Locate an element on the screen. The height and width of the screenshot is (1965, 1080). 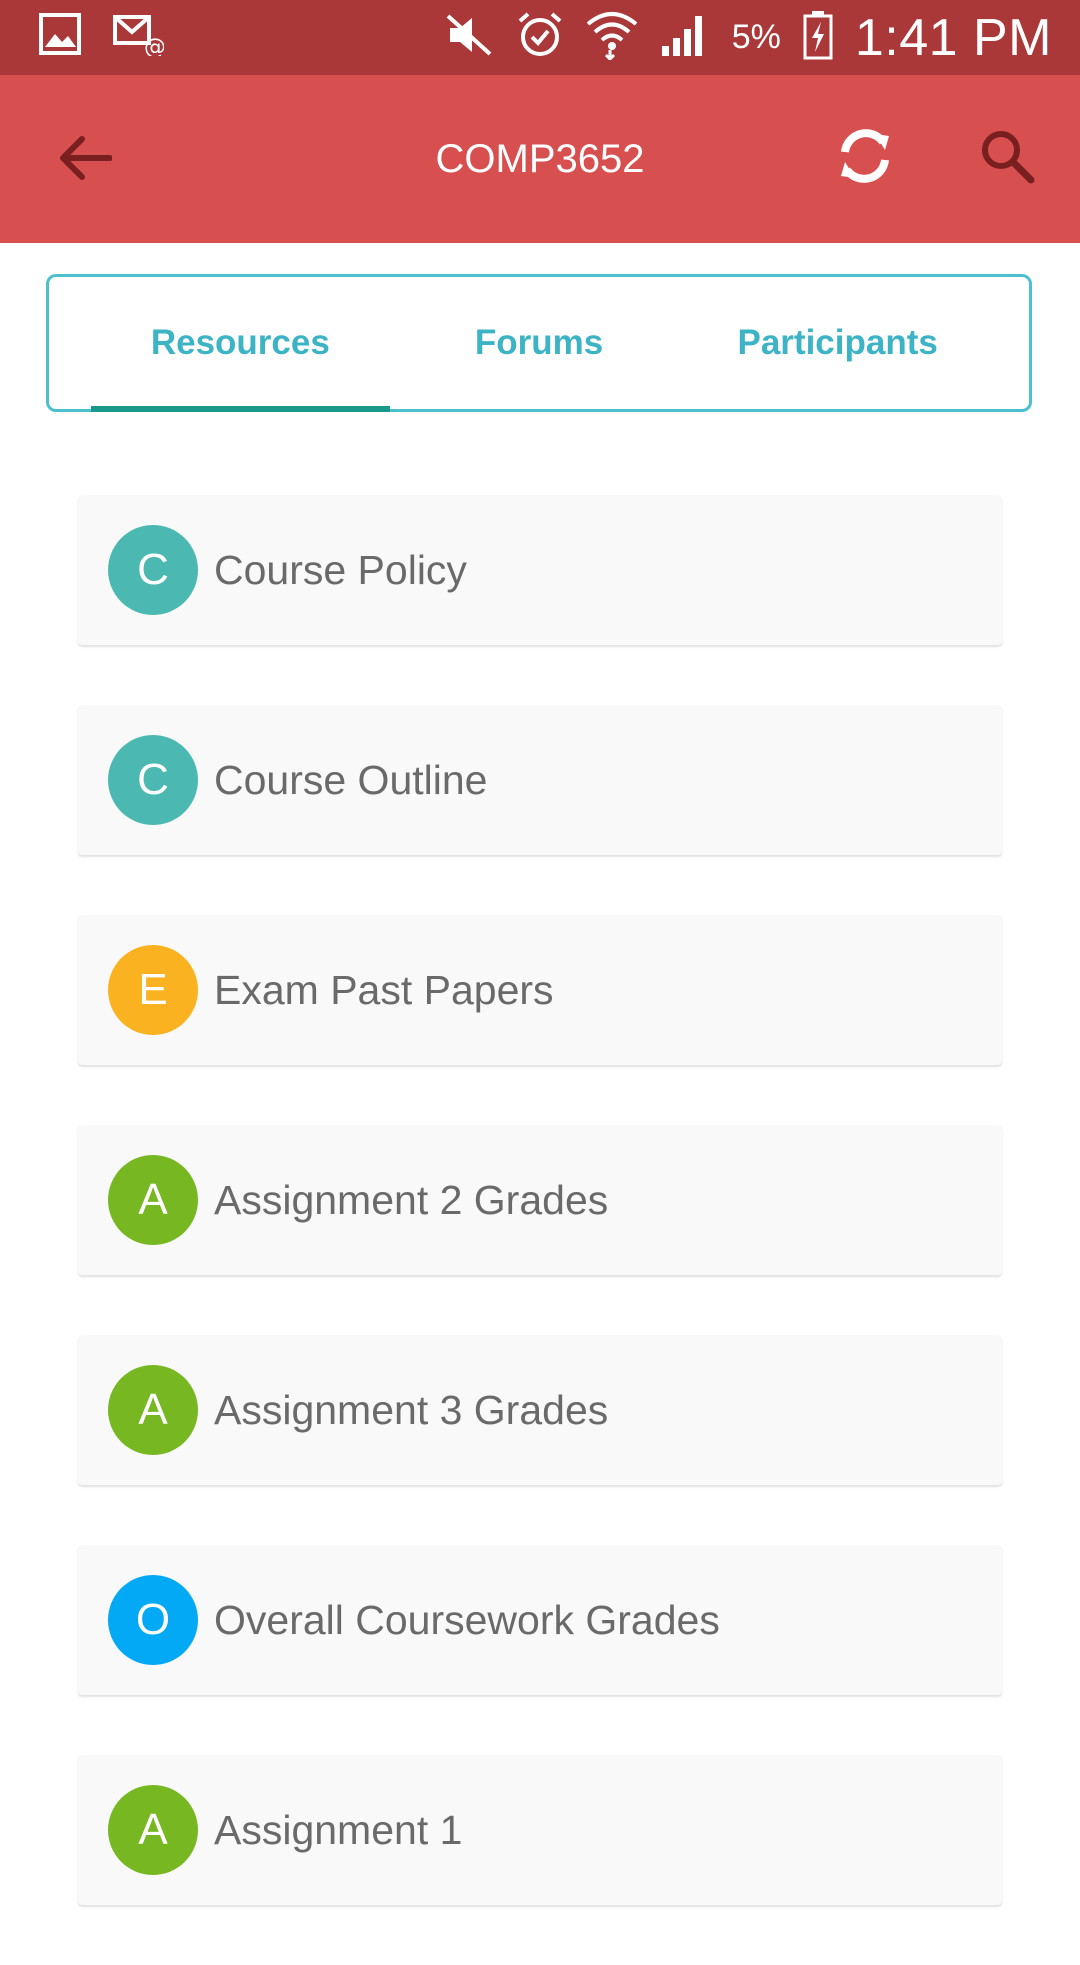
list-item-label: Exam Past Papers is located at coordinates (384, 989).